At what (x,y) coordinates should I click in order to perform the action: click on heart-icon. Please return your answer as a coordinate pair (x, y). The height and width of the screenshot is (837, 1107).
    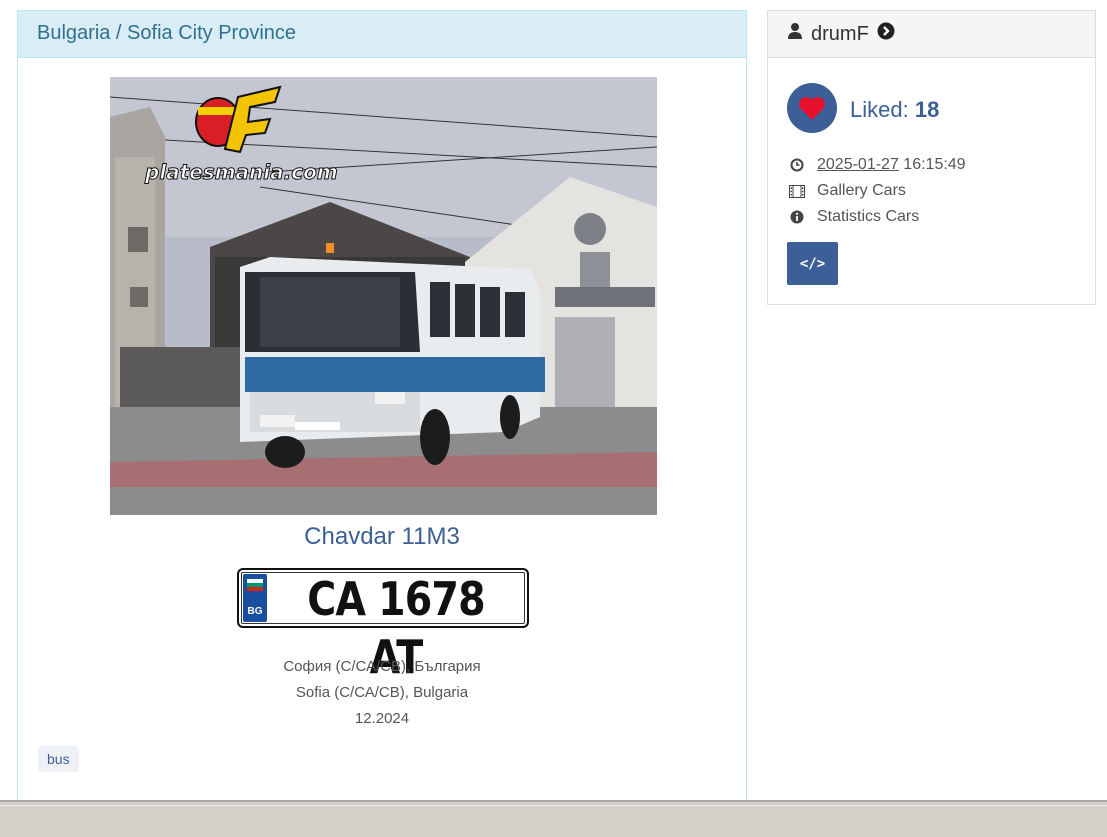
    Looking at the image, I should click on (812, 108).